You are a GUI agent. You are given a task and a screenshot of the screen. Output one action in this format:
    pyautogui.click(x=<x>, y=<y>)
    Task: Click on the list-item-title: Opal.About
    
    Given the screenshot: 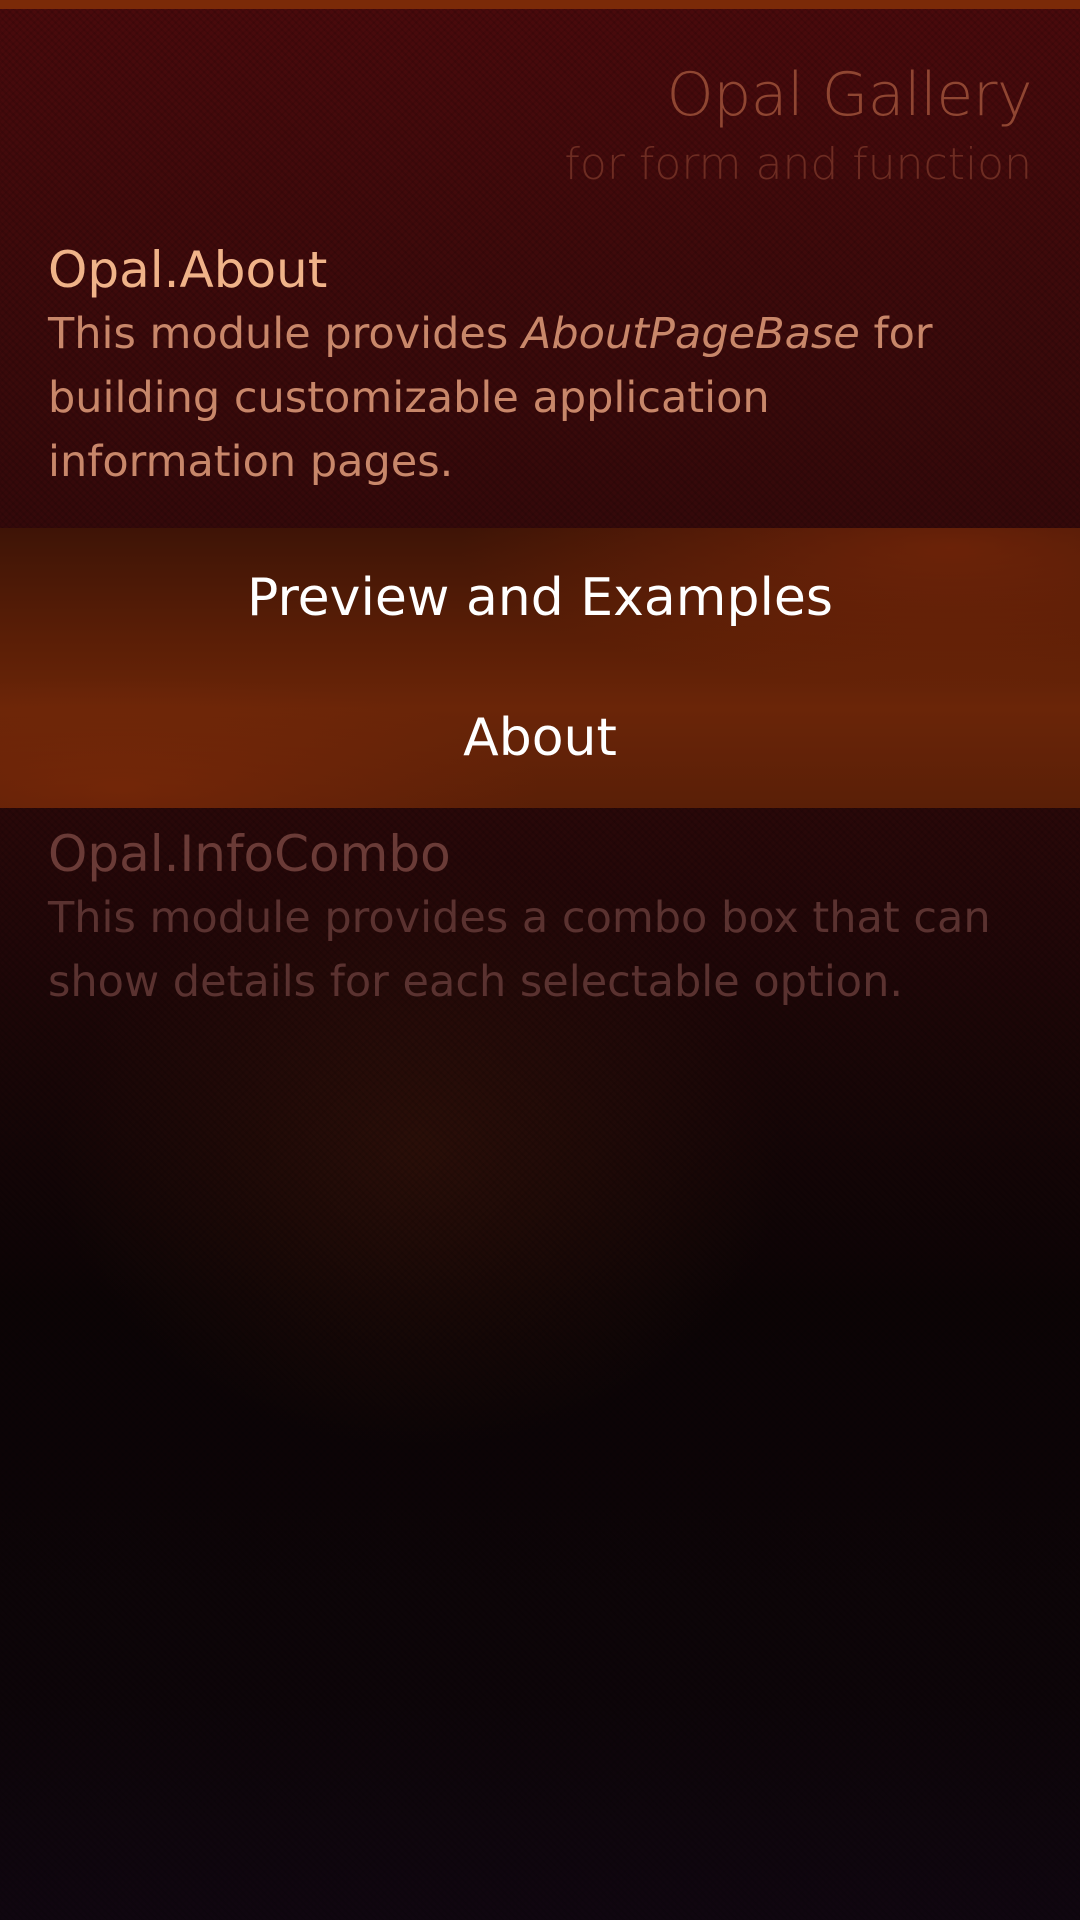 What is the action you would take?
    pyautogui.click(x=188, y=270)
    